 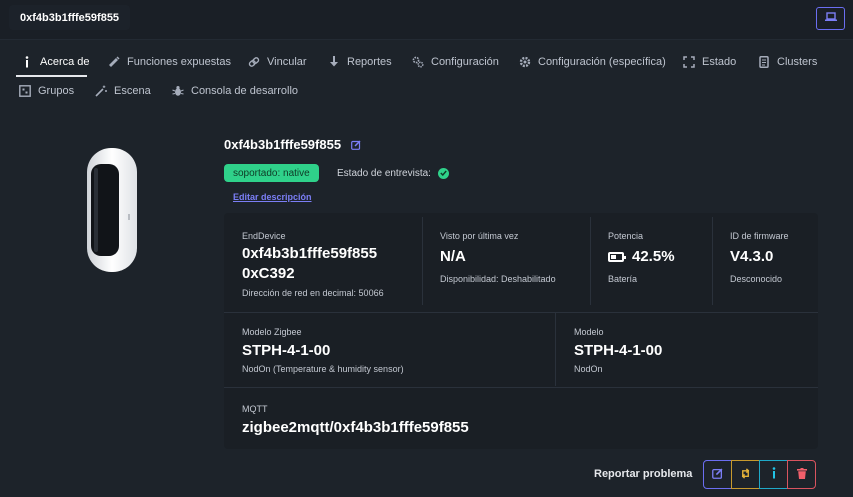 What do you see at coordinates (51, 76) in the screenshot?
I see `active-tab-indicator` at bounding box center [51, 76].